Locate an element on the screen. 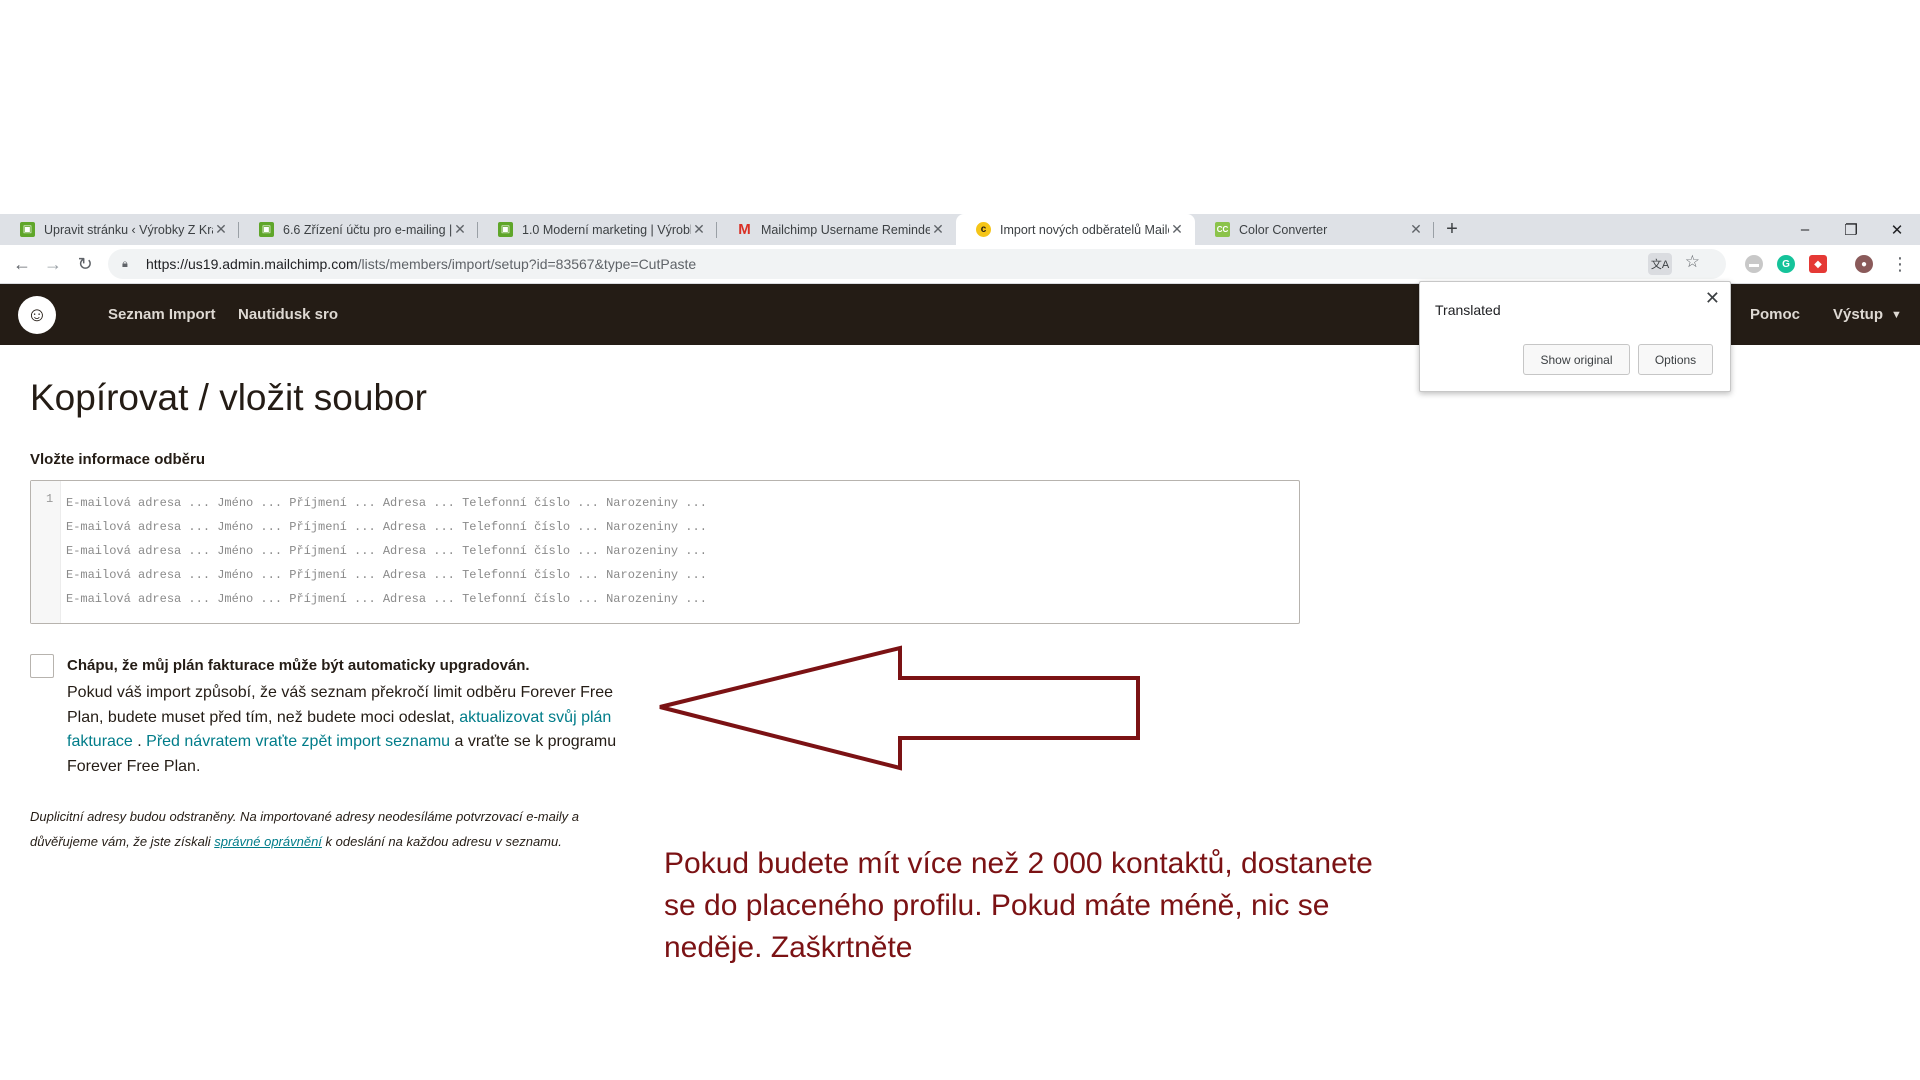 The height and width of the screenshot is (1080, 1920). browser-menu-icon: ⋮ is located at coordinates (1900, 264).